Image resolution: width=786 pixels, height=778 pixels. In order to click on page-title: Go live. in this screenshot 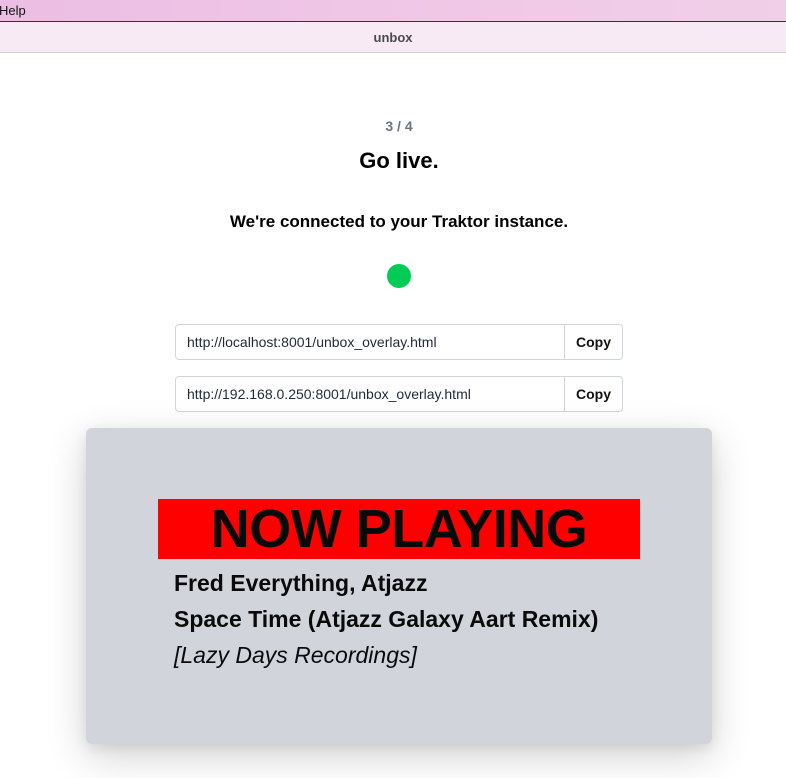, I will do `click(399, 160)`.